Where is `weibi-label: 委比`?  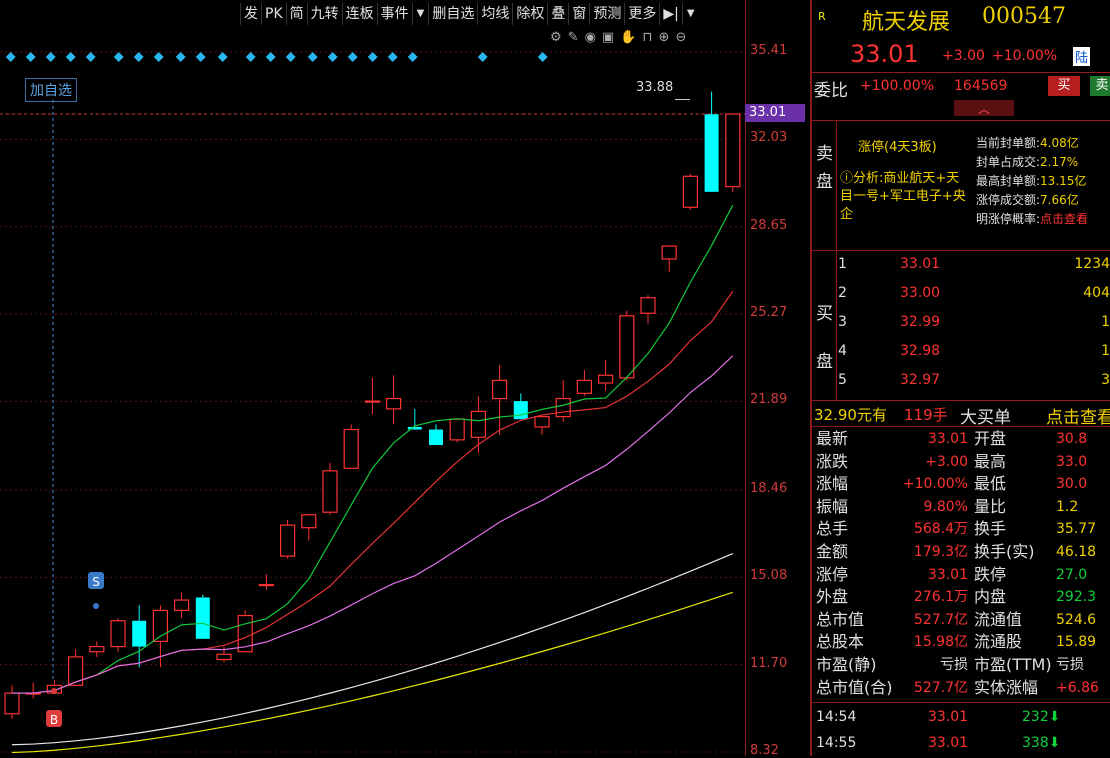 weibi-label: 委比 is located at coordinates (831, 91).